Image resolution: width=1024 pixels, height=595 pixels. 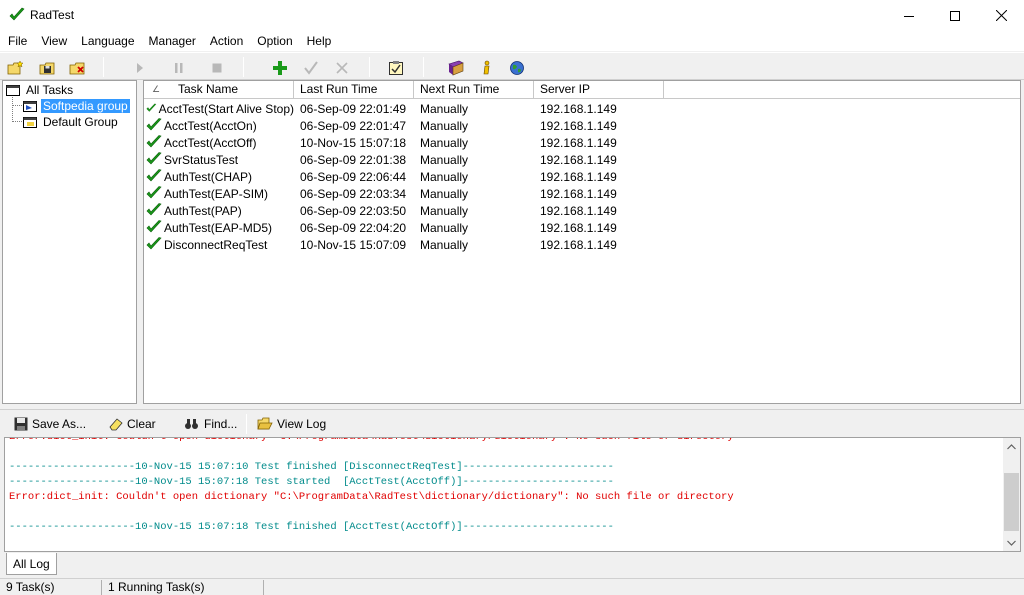 I want to click on chevron-down-icon, so click(x=1011, y=543).